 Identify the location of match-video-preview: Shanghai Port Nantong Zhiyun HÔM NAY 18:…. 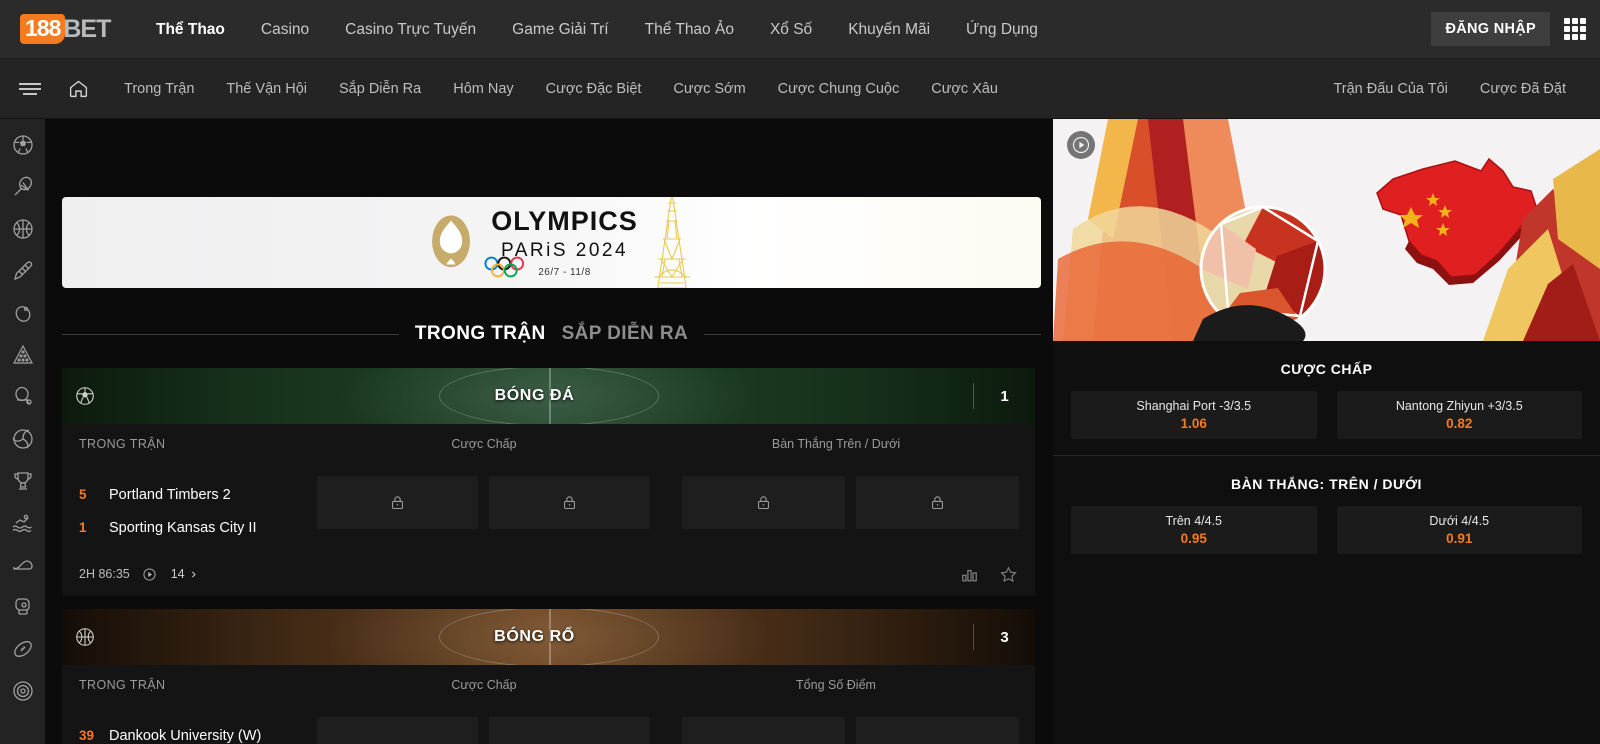
(1326, 230).